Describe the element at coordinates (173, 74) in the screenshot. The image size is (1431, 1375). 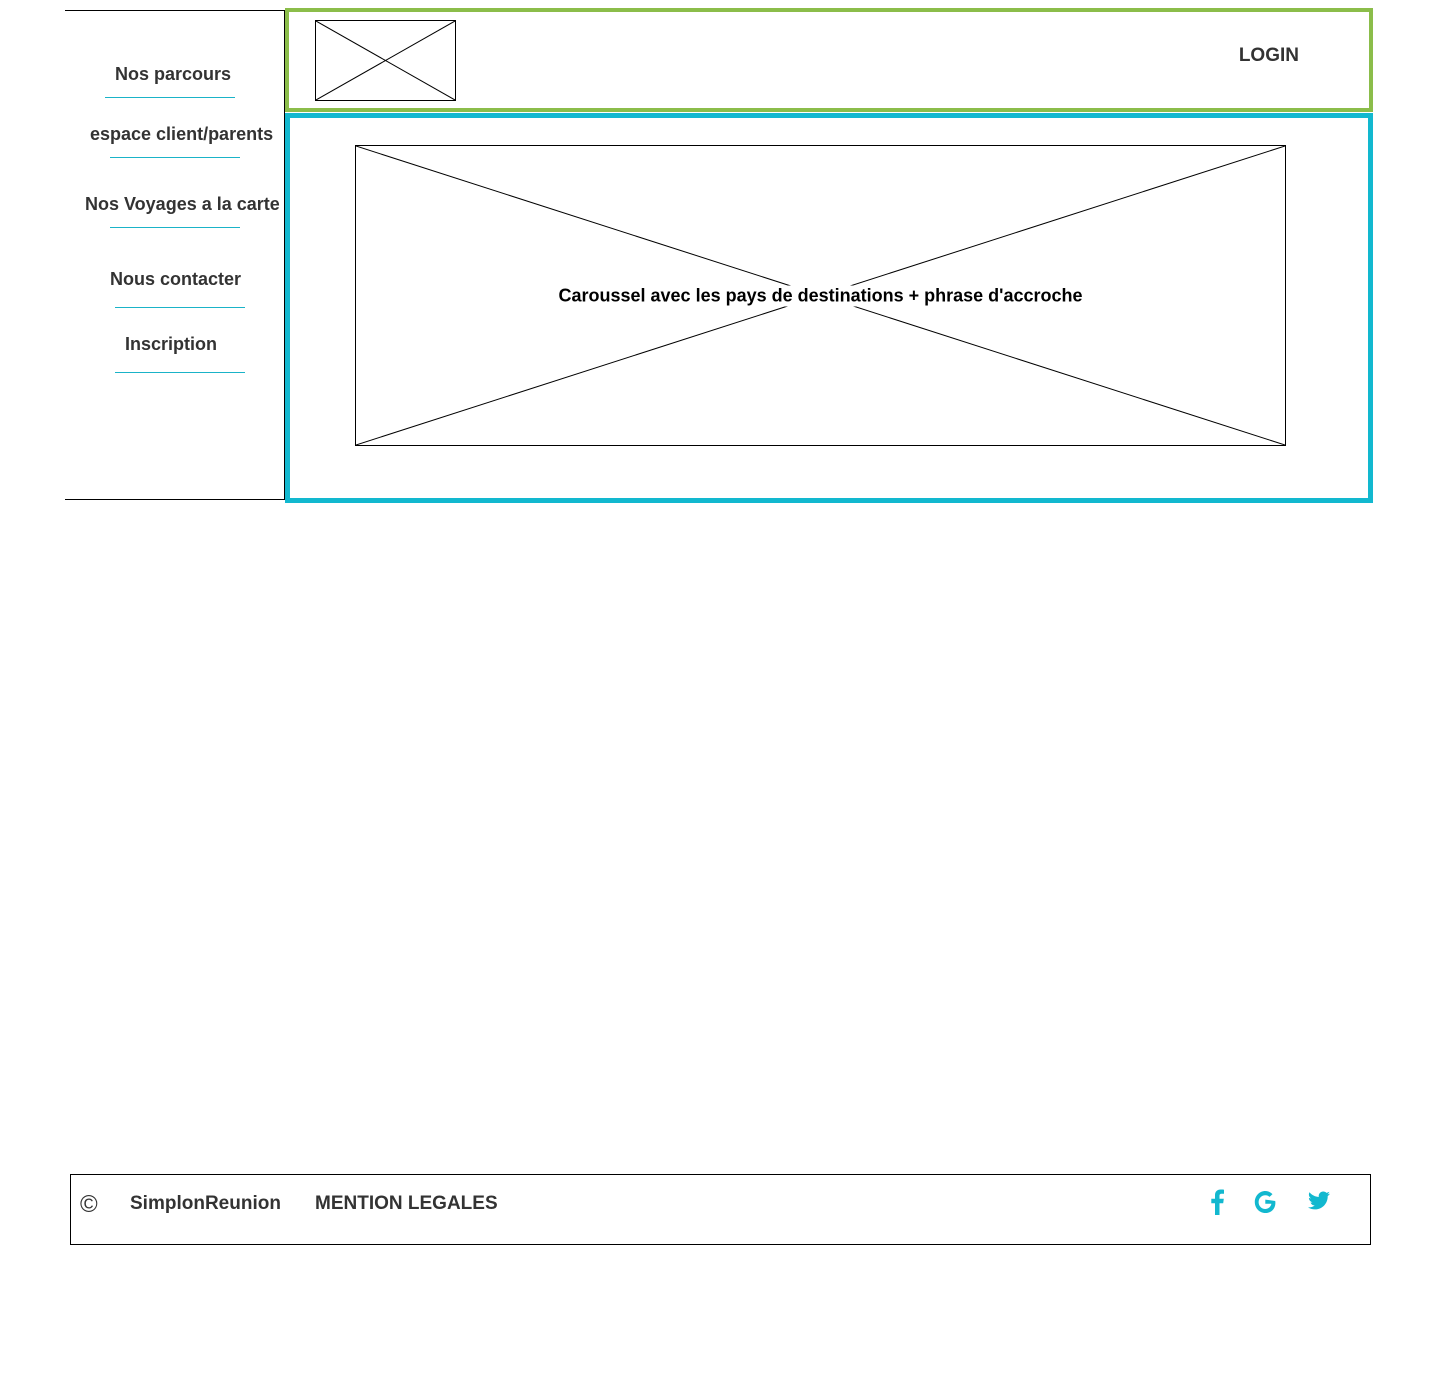
I see `sidebar-item-nos-parcours: Nos parcours` at that location.